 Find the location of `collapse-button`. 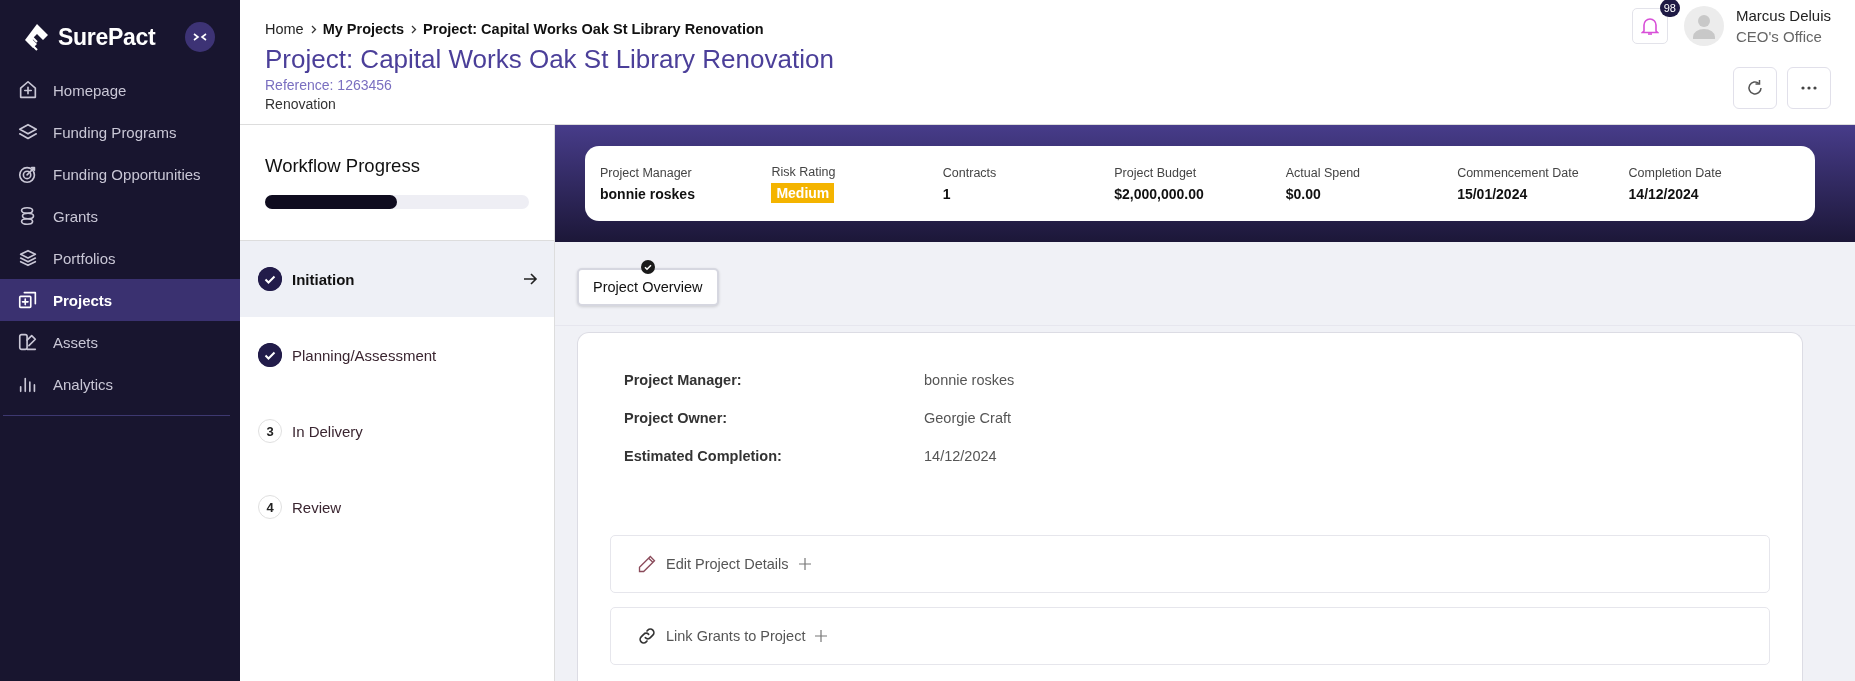

collapse-button is located at coordinates (200, 37).